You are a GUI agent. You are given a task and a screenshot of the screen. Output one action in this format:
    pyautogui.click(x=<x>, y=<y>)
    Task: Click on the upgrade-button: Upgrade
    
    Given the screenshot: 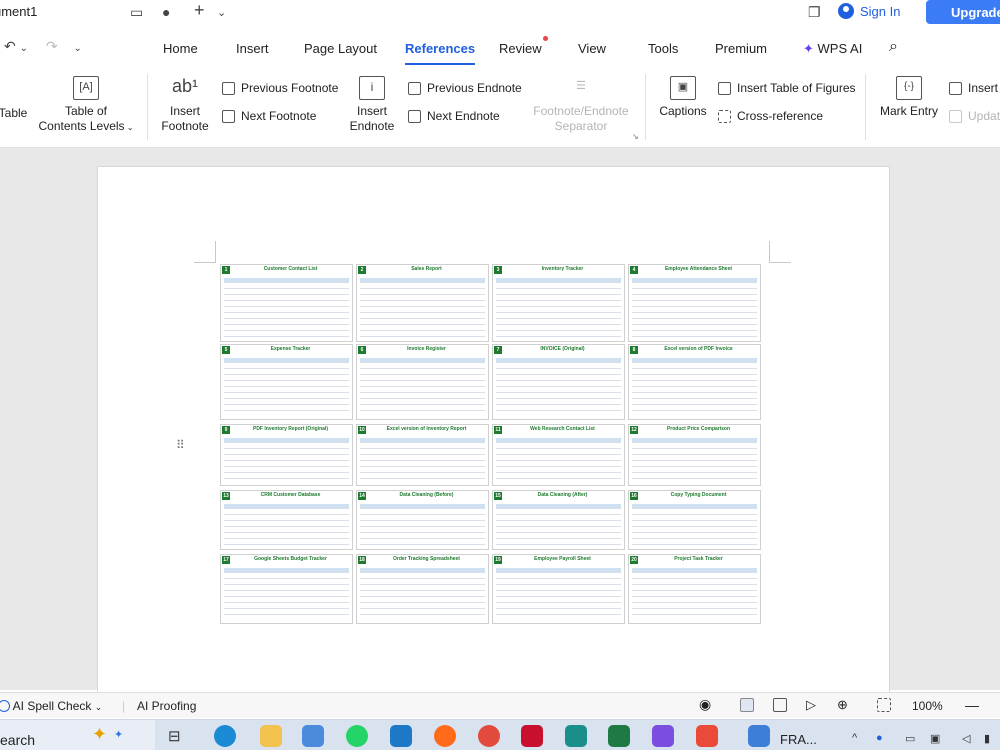 What is the action you would take?
    pyautogui.click(x=963, y=12)
    